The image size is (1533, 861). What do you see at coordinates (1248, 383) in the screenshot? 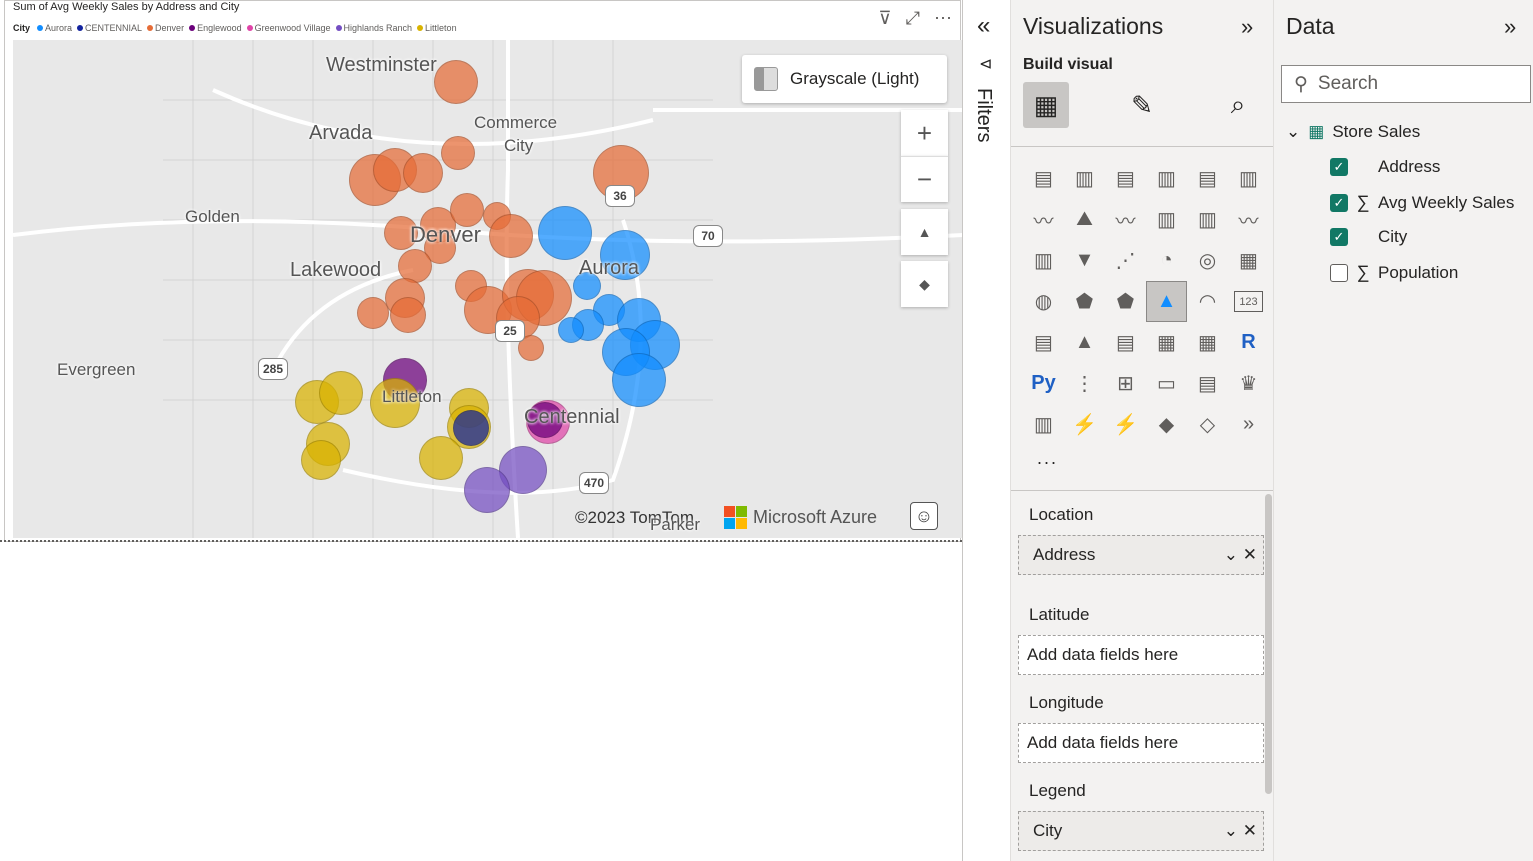
I see `visual-type-icon: ♛` at bounding box center [1248, 383].